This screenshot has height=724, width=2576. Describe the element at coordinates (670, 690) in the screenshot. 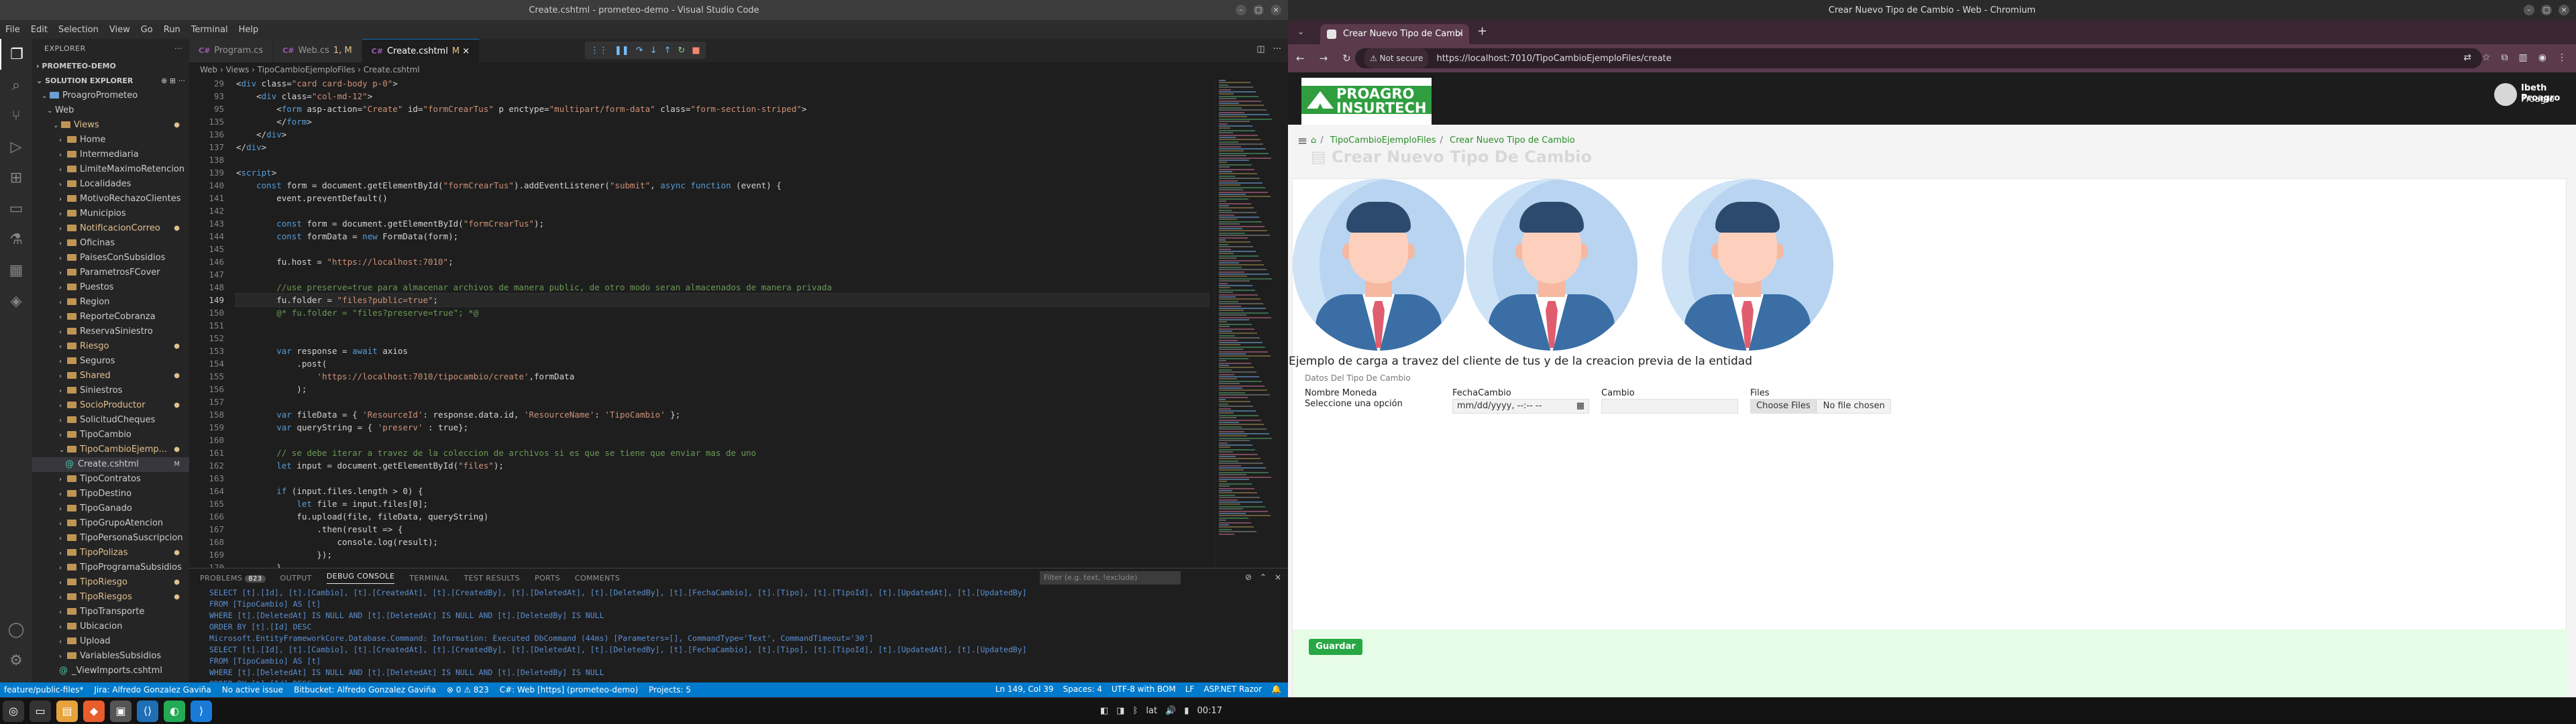

I see `projects-status: Projects: 5` at that location.